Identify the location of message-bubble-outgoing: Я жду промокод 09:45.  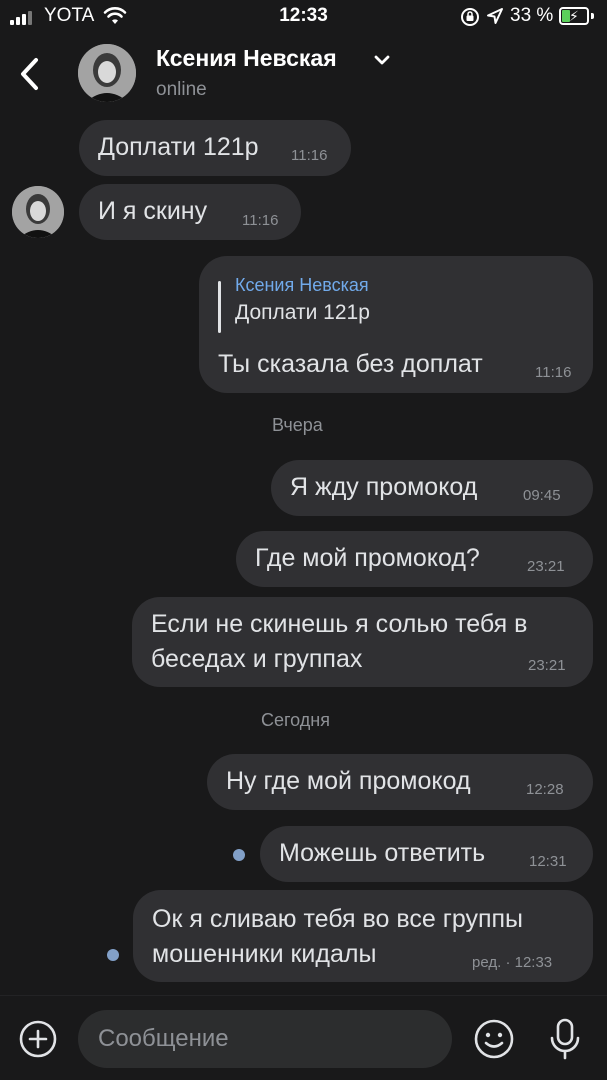
(432, 488).